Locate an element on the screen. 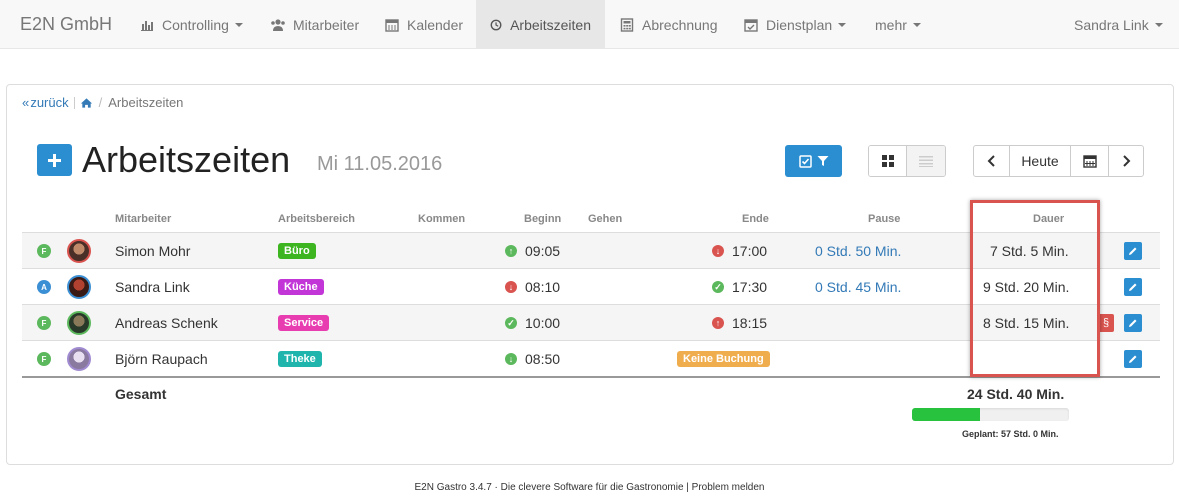 This screenshot has width=1179, height=498. today-button: Heute is located at coordinates (1040, 161).